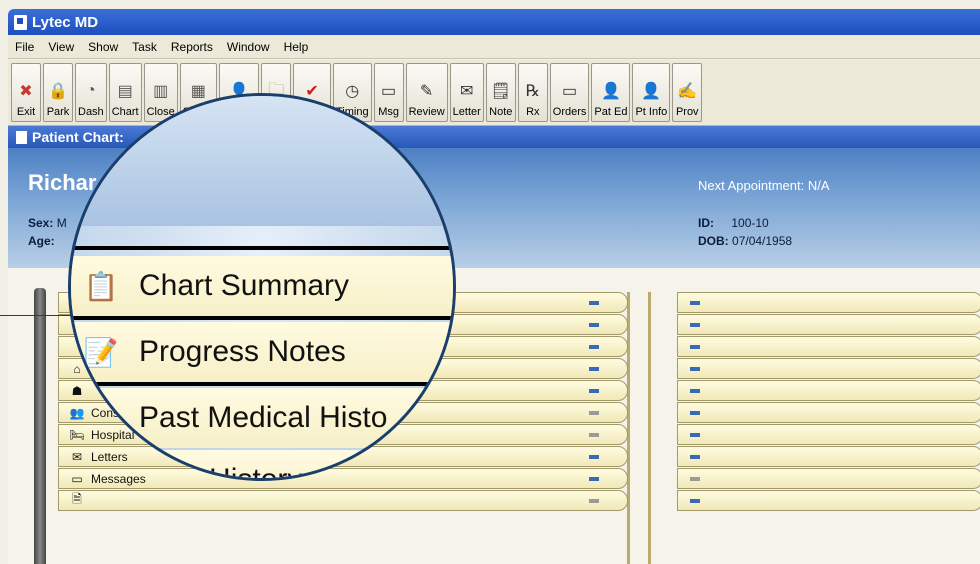 This screenshot has height=564, width=980. What do you see at coordinates (77, 499) in the screenshot?
I see `document-icon: 🗎` at bounding box center [77, 499].